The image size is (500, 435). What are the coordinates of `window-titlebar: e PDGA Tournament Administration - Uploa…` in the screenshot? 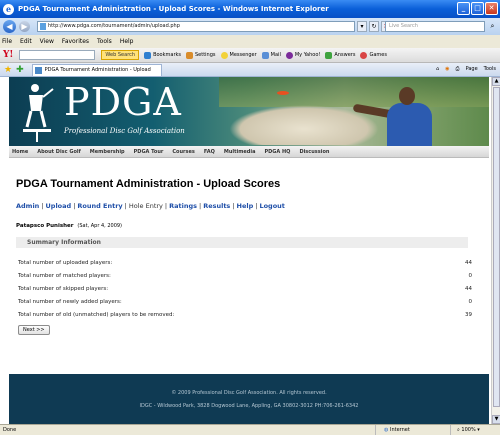 It's located at (250, 9).